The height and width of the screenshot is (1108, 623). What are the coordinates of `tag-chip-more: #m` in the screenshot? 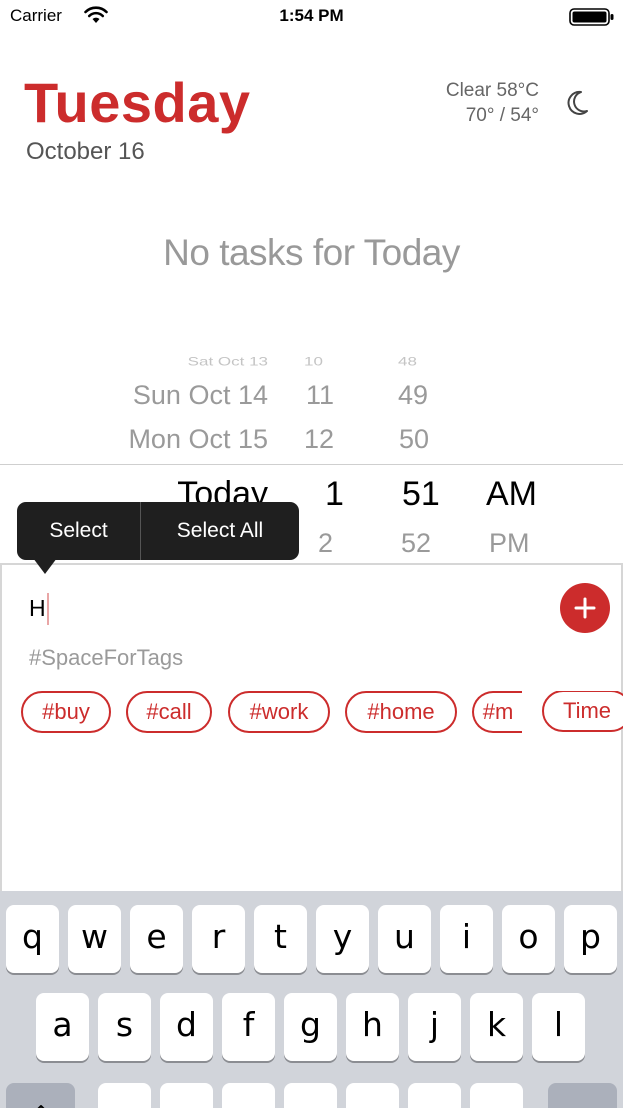 It's located at (497, 712).